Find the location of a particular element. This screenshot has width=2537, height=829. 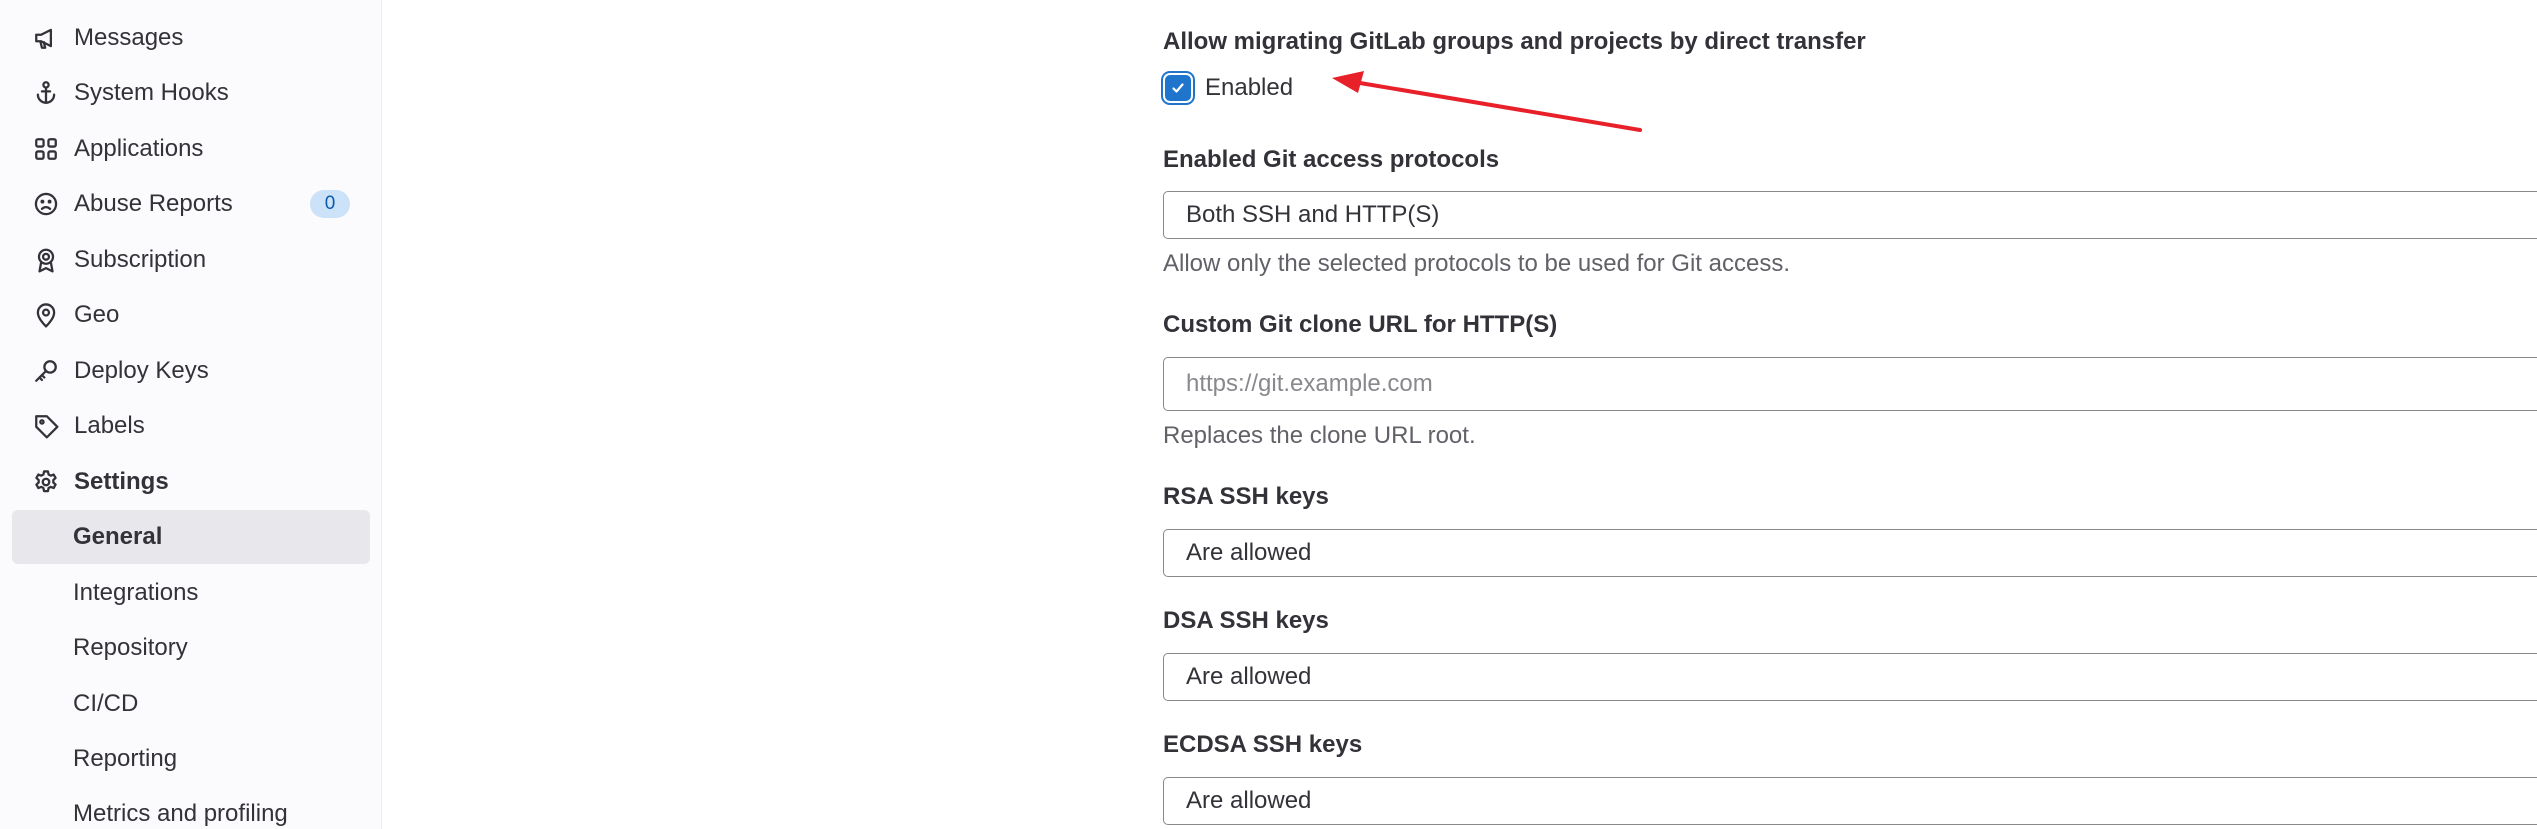

git-protocols-select: Both SSH and HTTP(S) is located at coordinates (1850, 215).